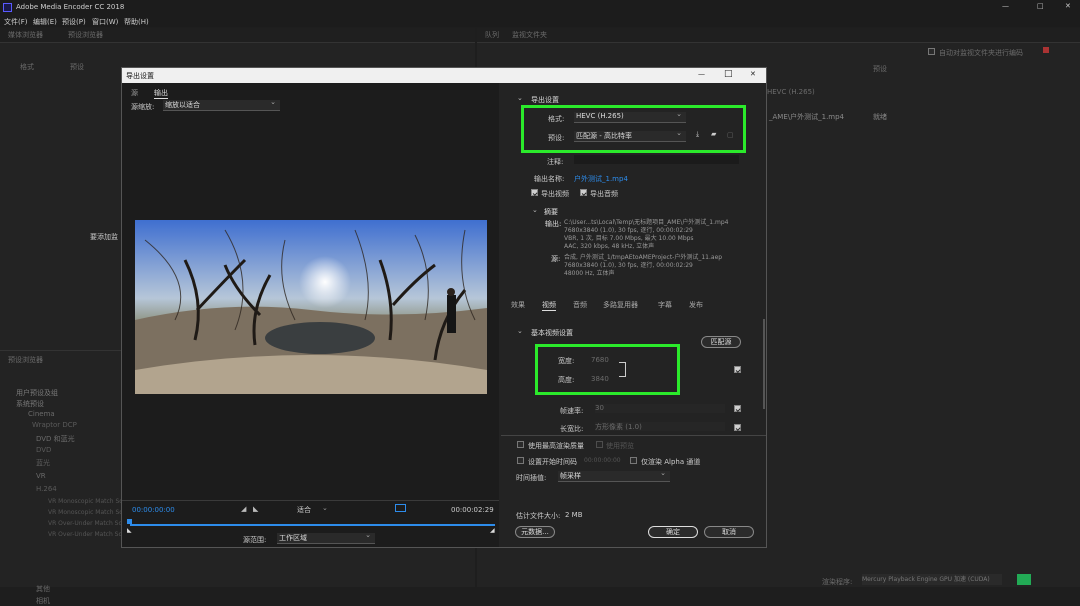 The width and height of the screenshot is (1080, 606). What do you see at coordinates (696, 305) in the screenshot?
I see `tab-publish: 发布` at bounding box center [696, 305].